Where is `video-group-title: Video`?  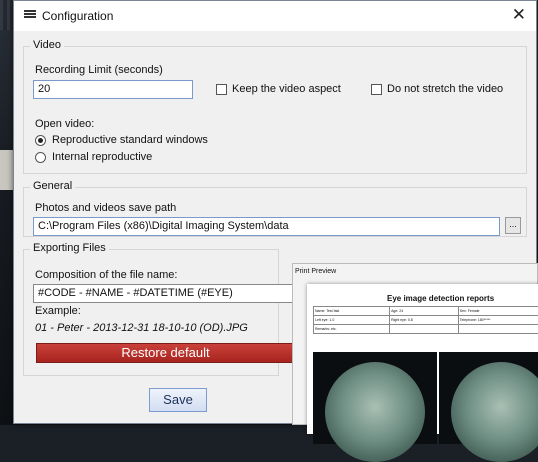
video-group-title: Video is located at coordinates (47, 45).